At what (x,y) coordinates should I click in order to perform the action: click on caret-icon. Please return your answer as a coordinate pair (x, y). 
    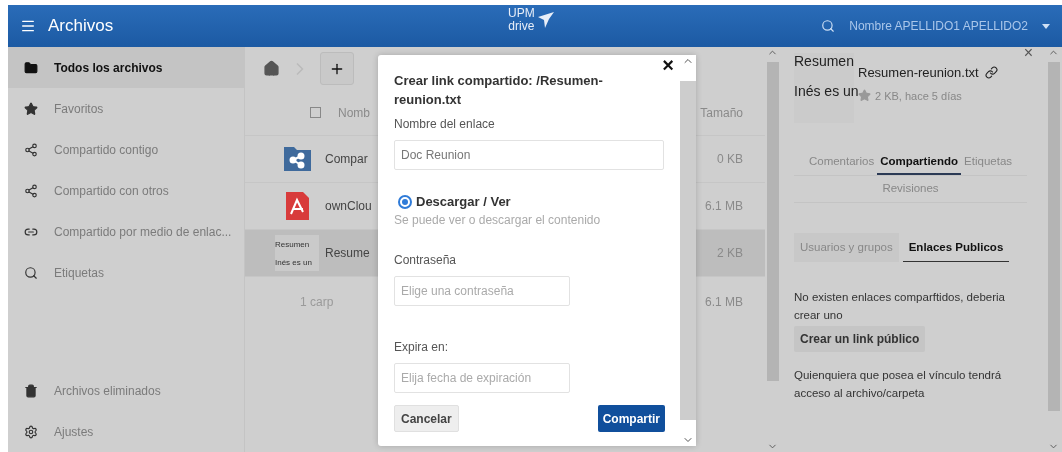
    Looking at the image, I should click on (1046, 26).